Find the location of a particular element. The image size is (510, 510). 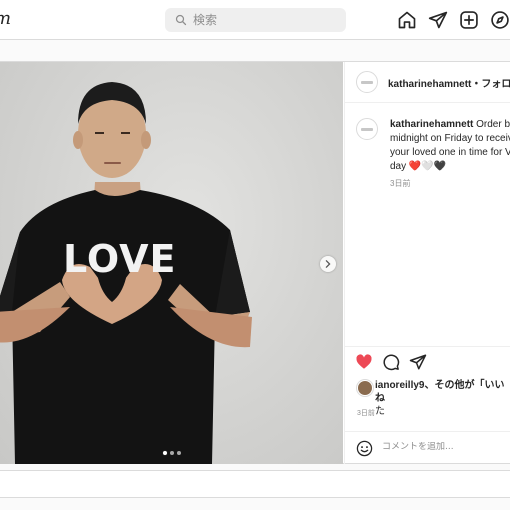

caption-avatar is located at coordinates (367, 129).